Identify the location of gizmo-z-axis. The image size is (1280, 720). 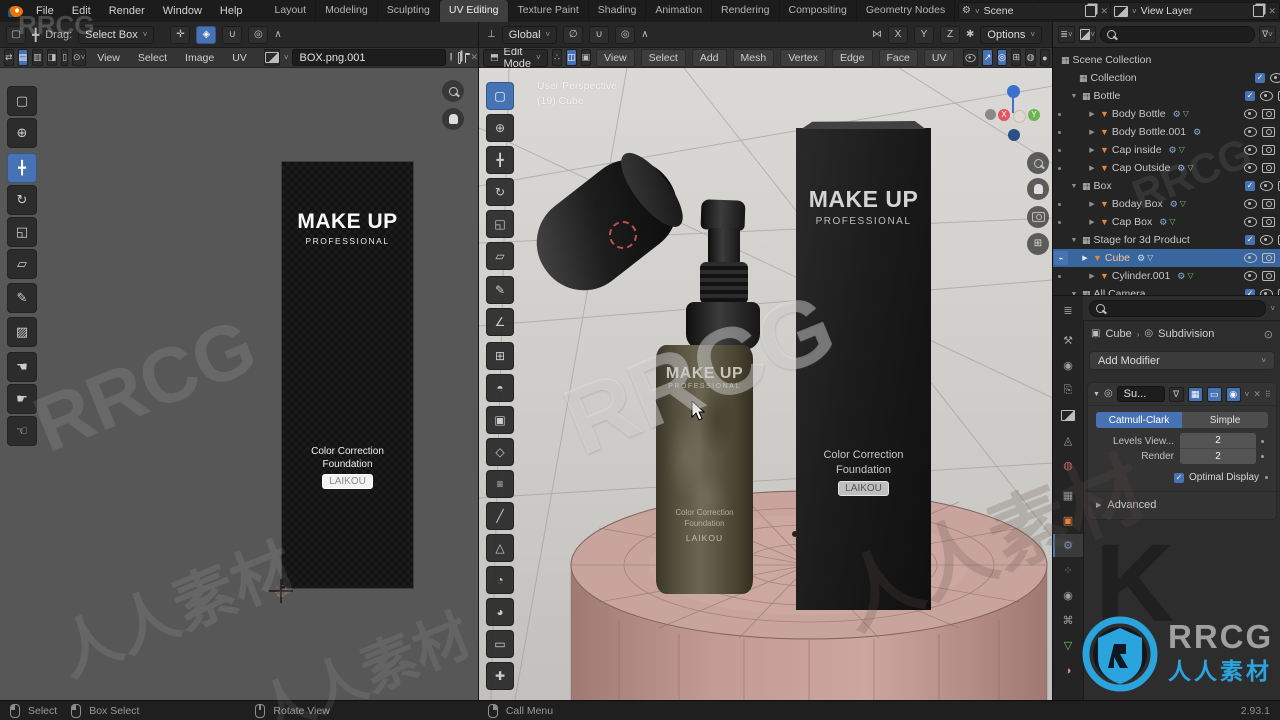
(1013, 91).